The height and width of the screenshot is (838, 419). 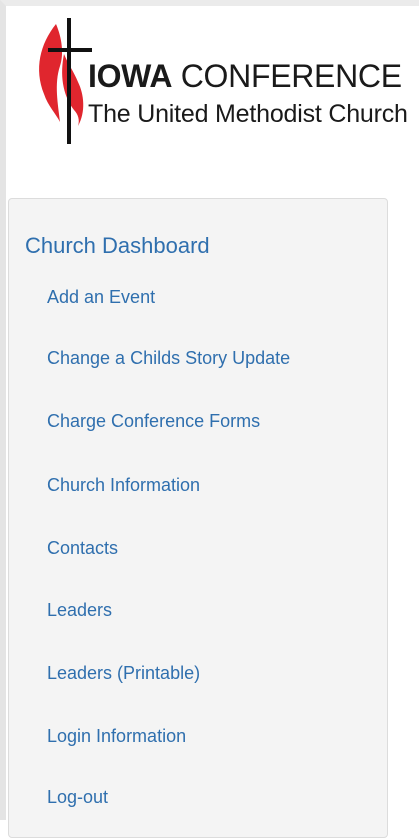 What do you see at coordinates (116, 736) in the screenshot?
I see `sidebar-item-login-information: Login Information` at bounding box center [116, 736].